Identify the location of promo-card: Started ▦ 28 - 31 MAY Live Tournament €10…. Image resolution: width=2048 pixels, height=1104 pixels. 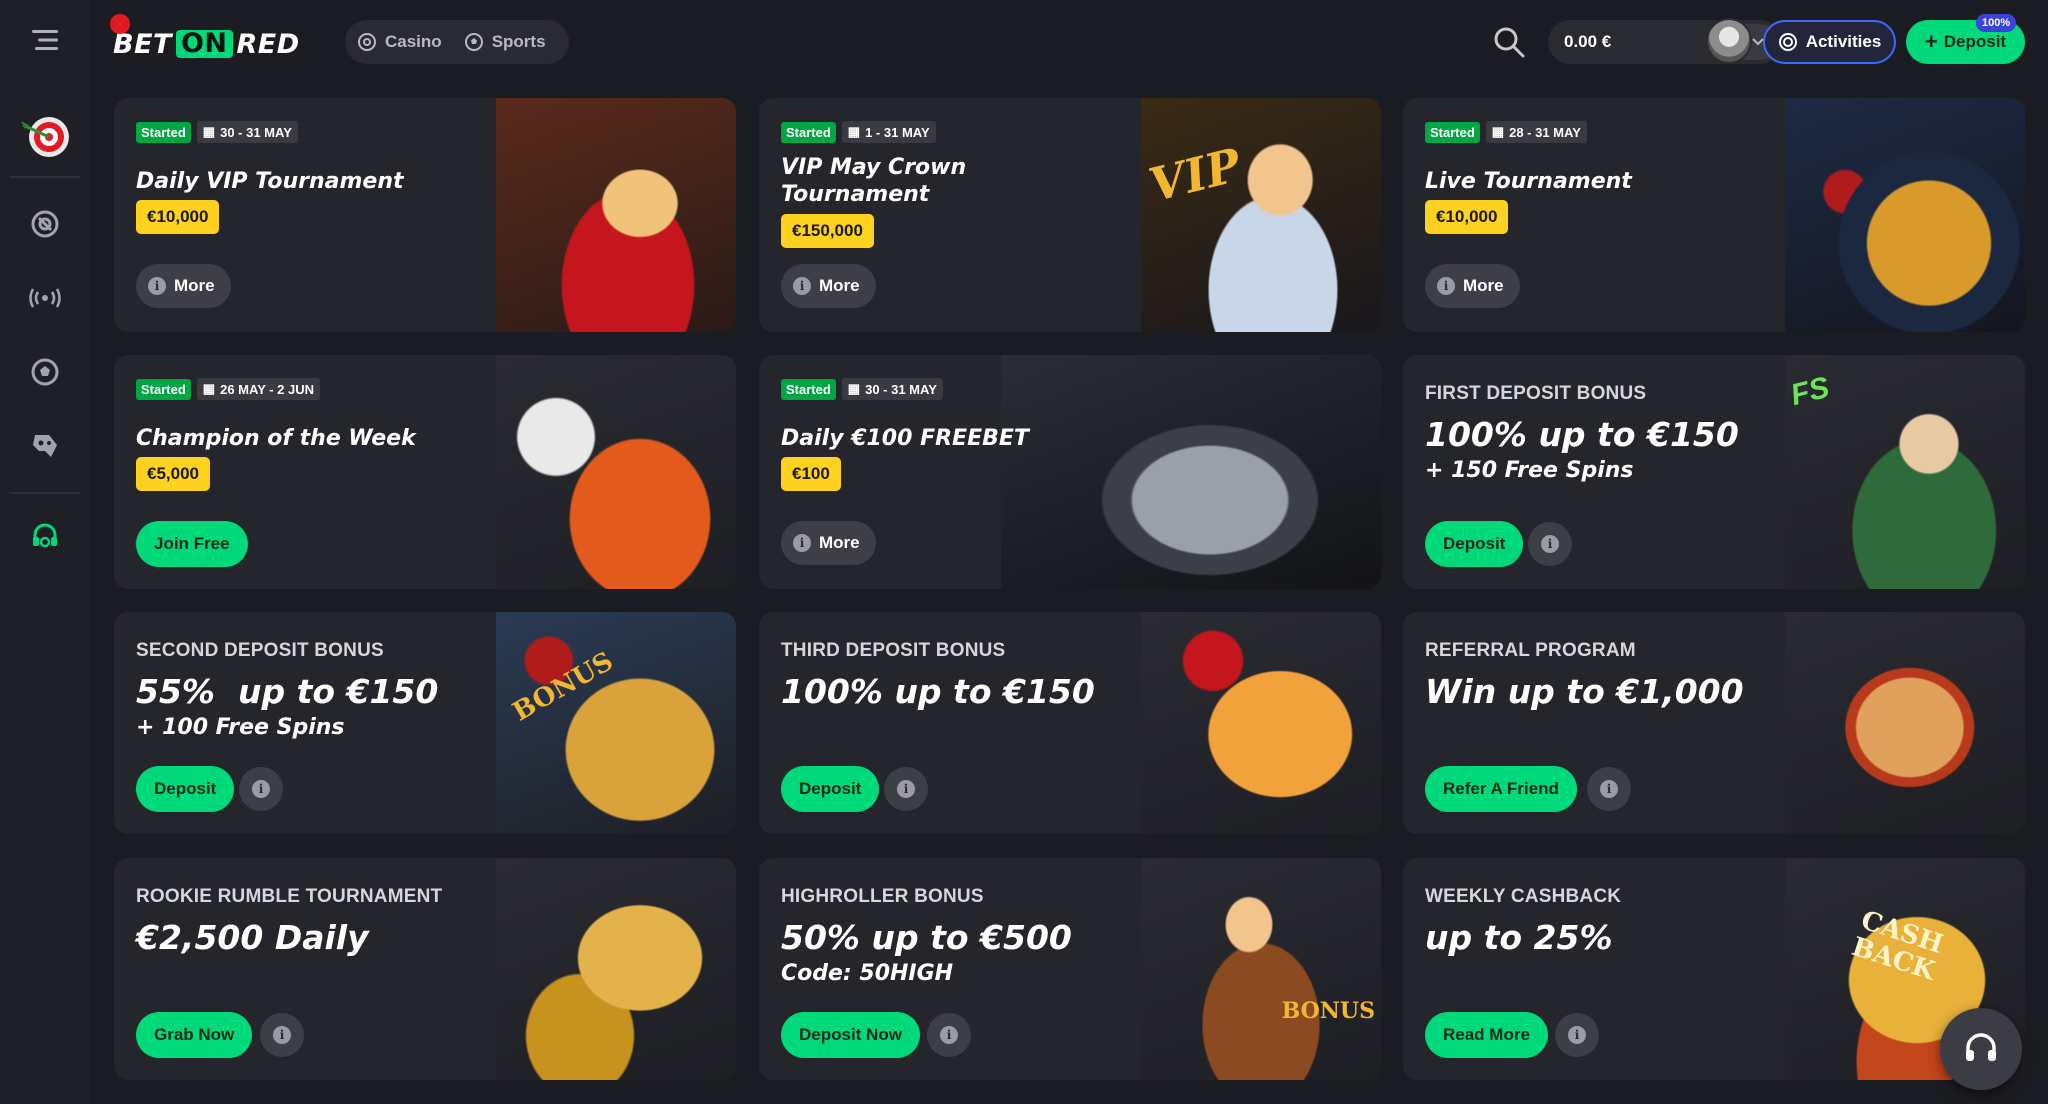
(1714, 215).